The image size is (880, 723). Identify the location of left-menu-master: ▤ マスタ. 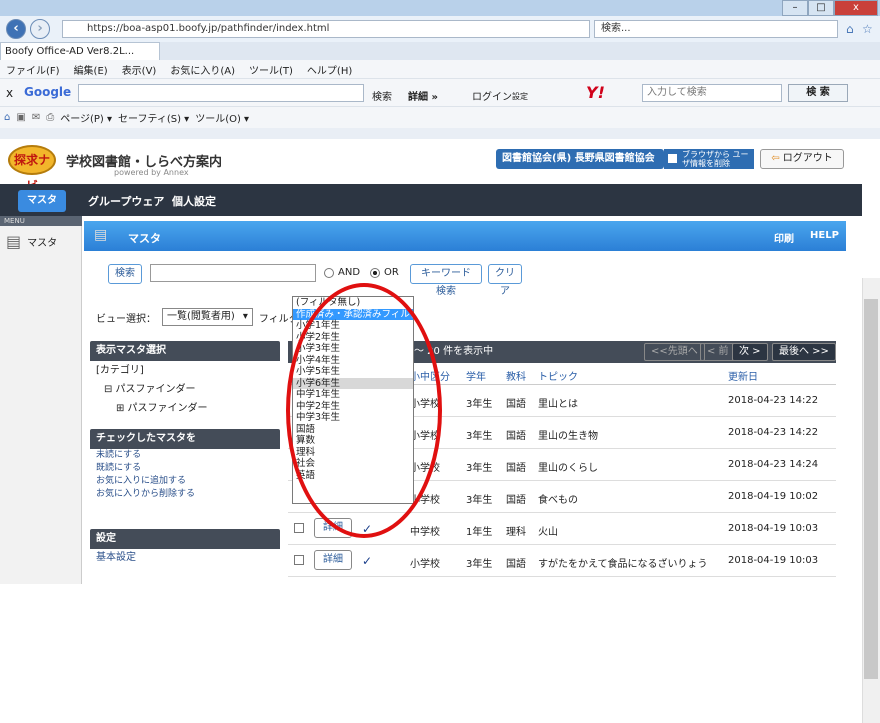
(41, 241).